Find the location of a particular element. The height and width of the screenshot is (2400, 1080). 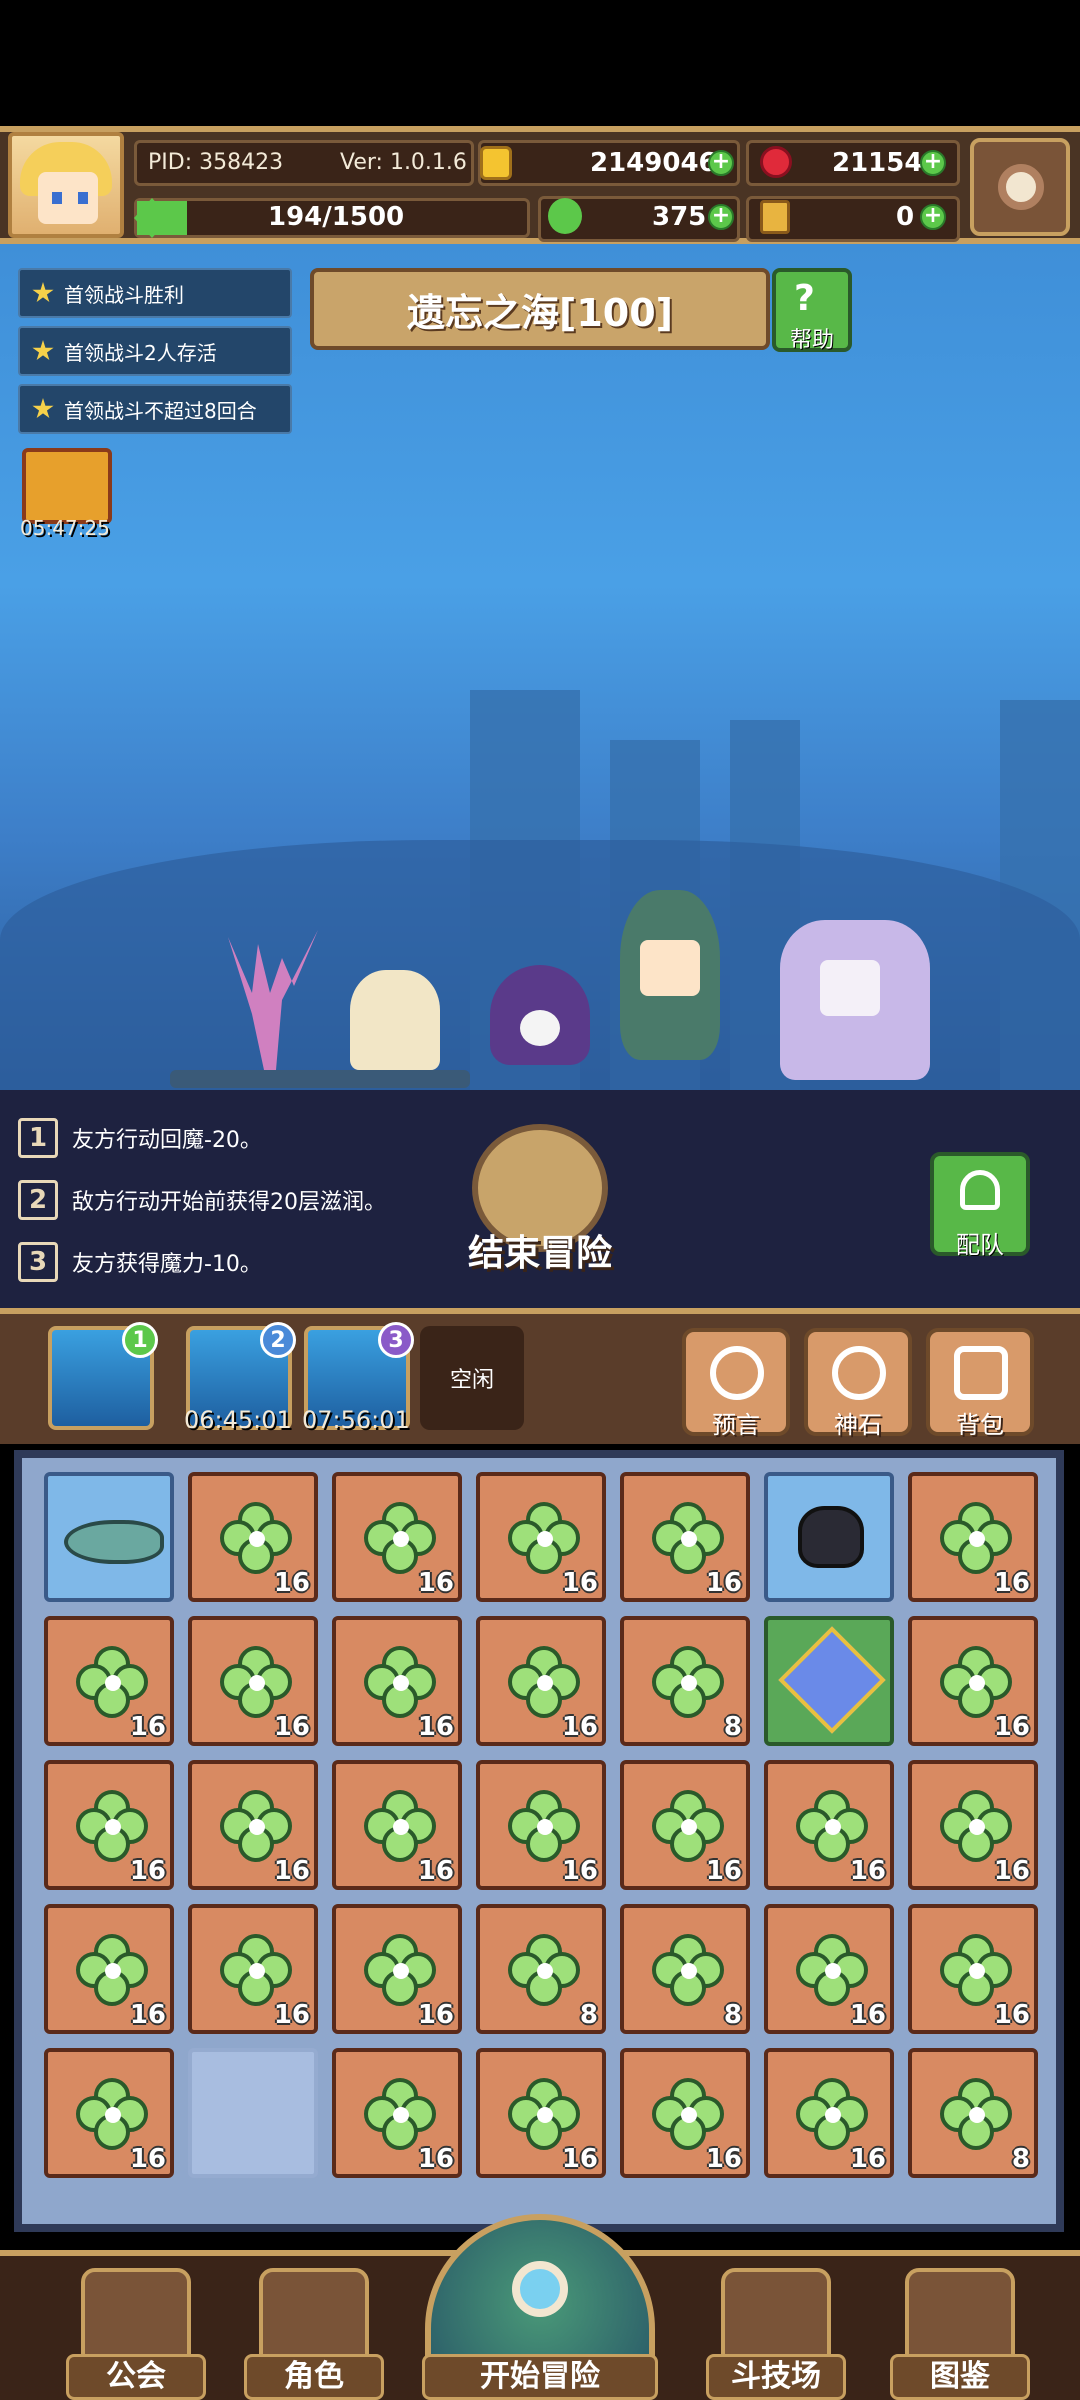

slot-timer: 07:56:01 is located at coordinates (356, 1420).